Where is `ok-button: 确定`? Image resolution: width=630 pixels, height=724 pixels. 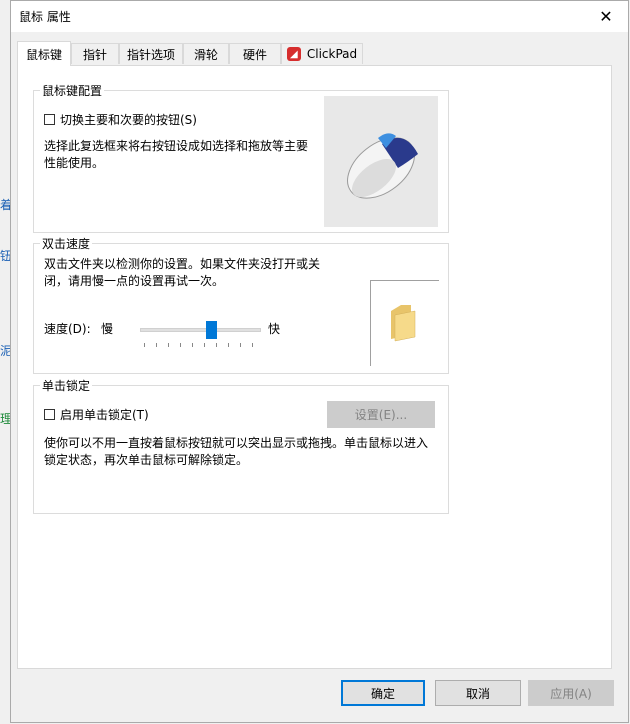
ok-button: 确定 is located at coordinates (383, 693).